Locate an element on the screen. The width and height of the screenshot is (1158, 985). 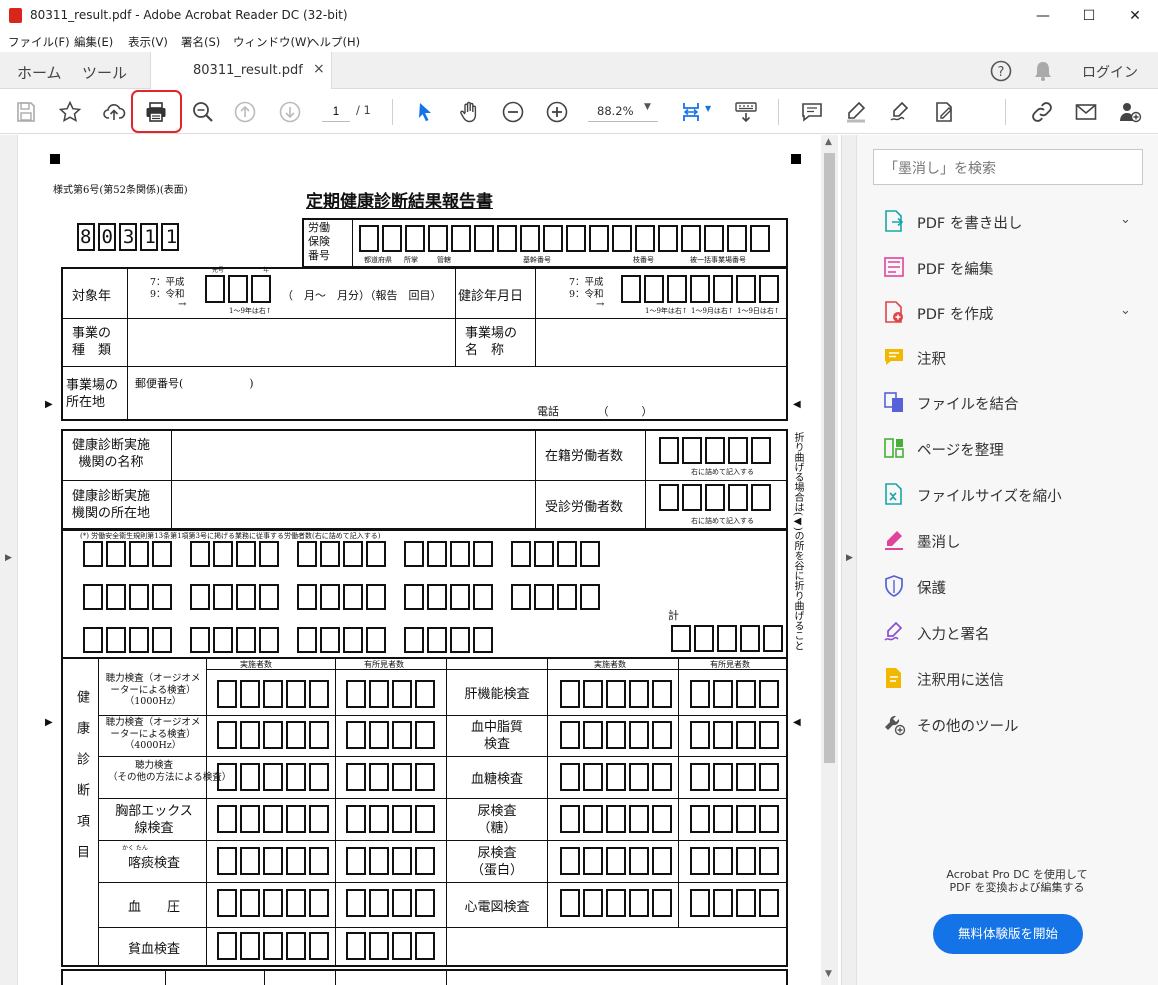
hand-tool-button is located at coordinates (469, 112).